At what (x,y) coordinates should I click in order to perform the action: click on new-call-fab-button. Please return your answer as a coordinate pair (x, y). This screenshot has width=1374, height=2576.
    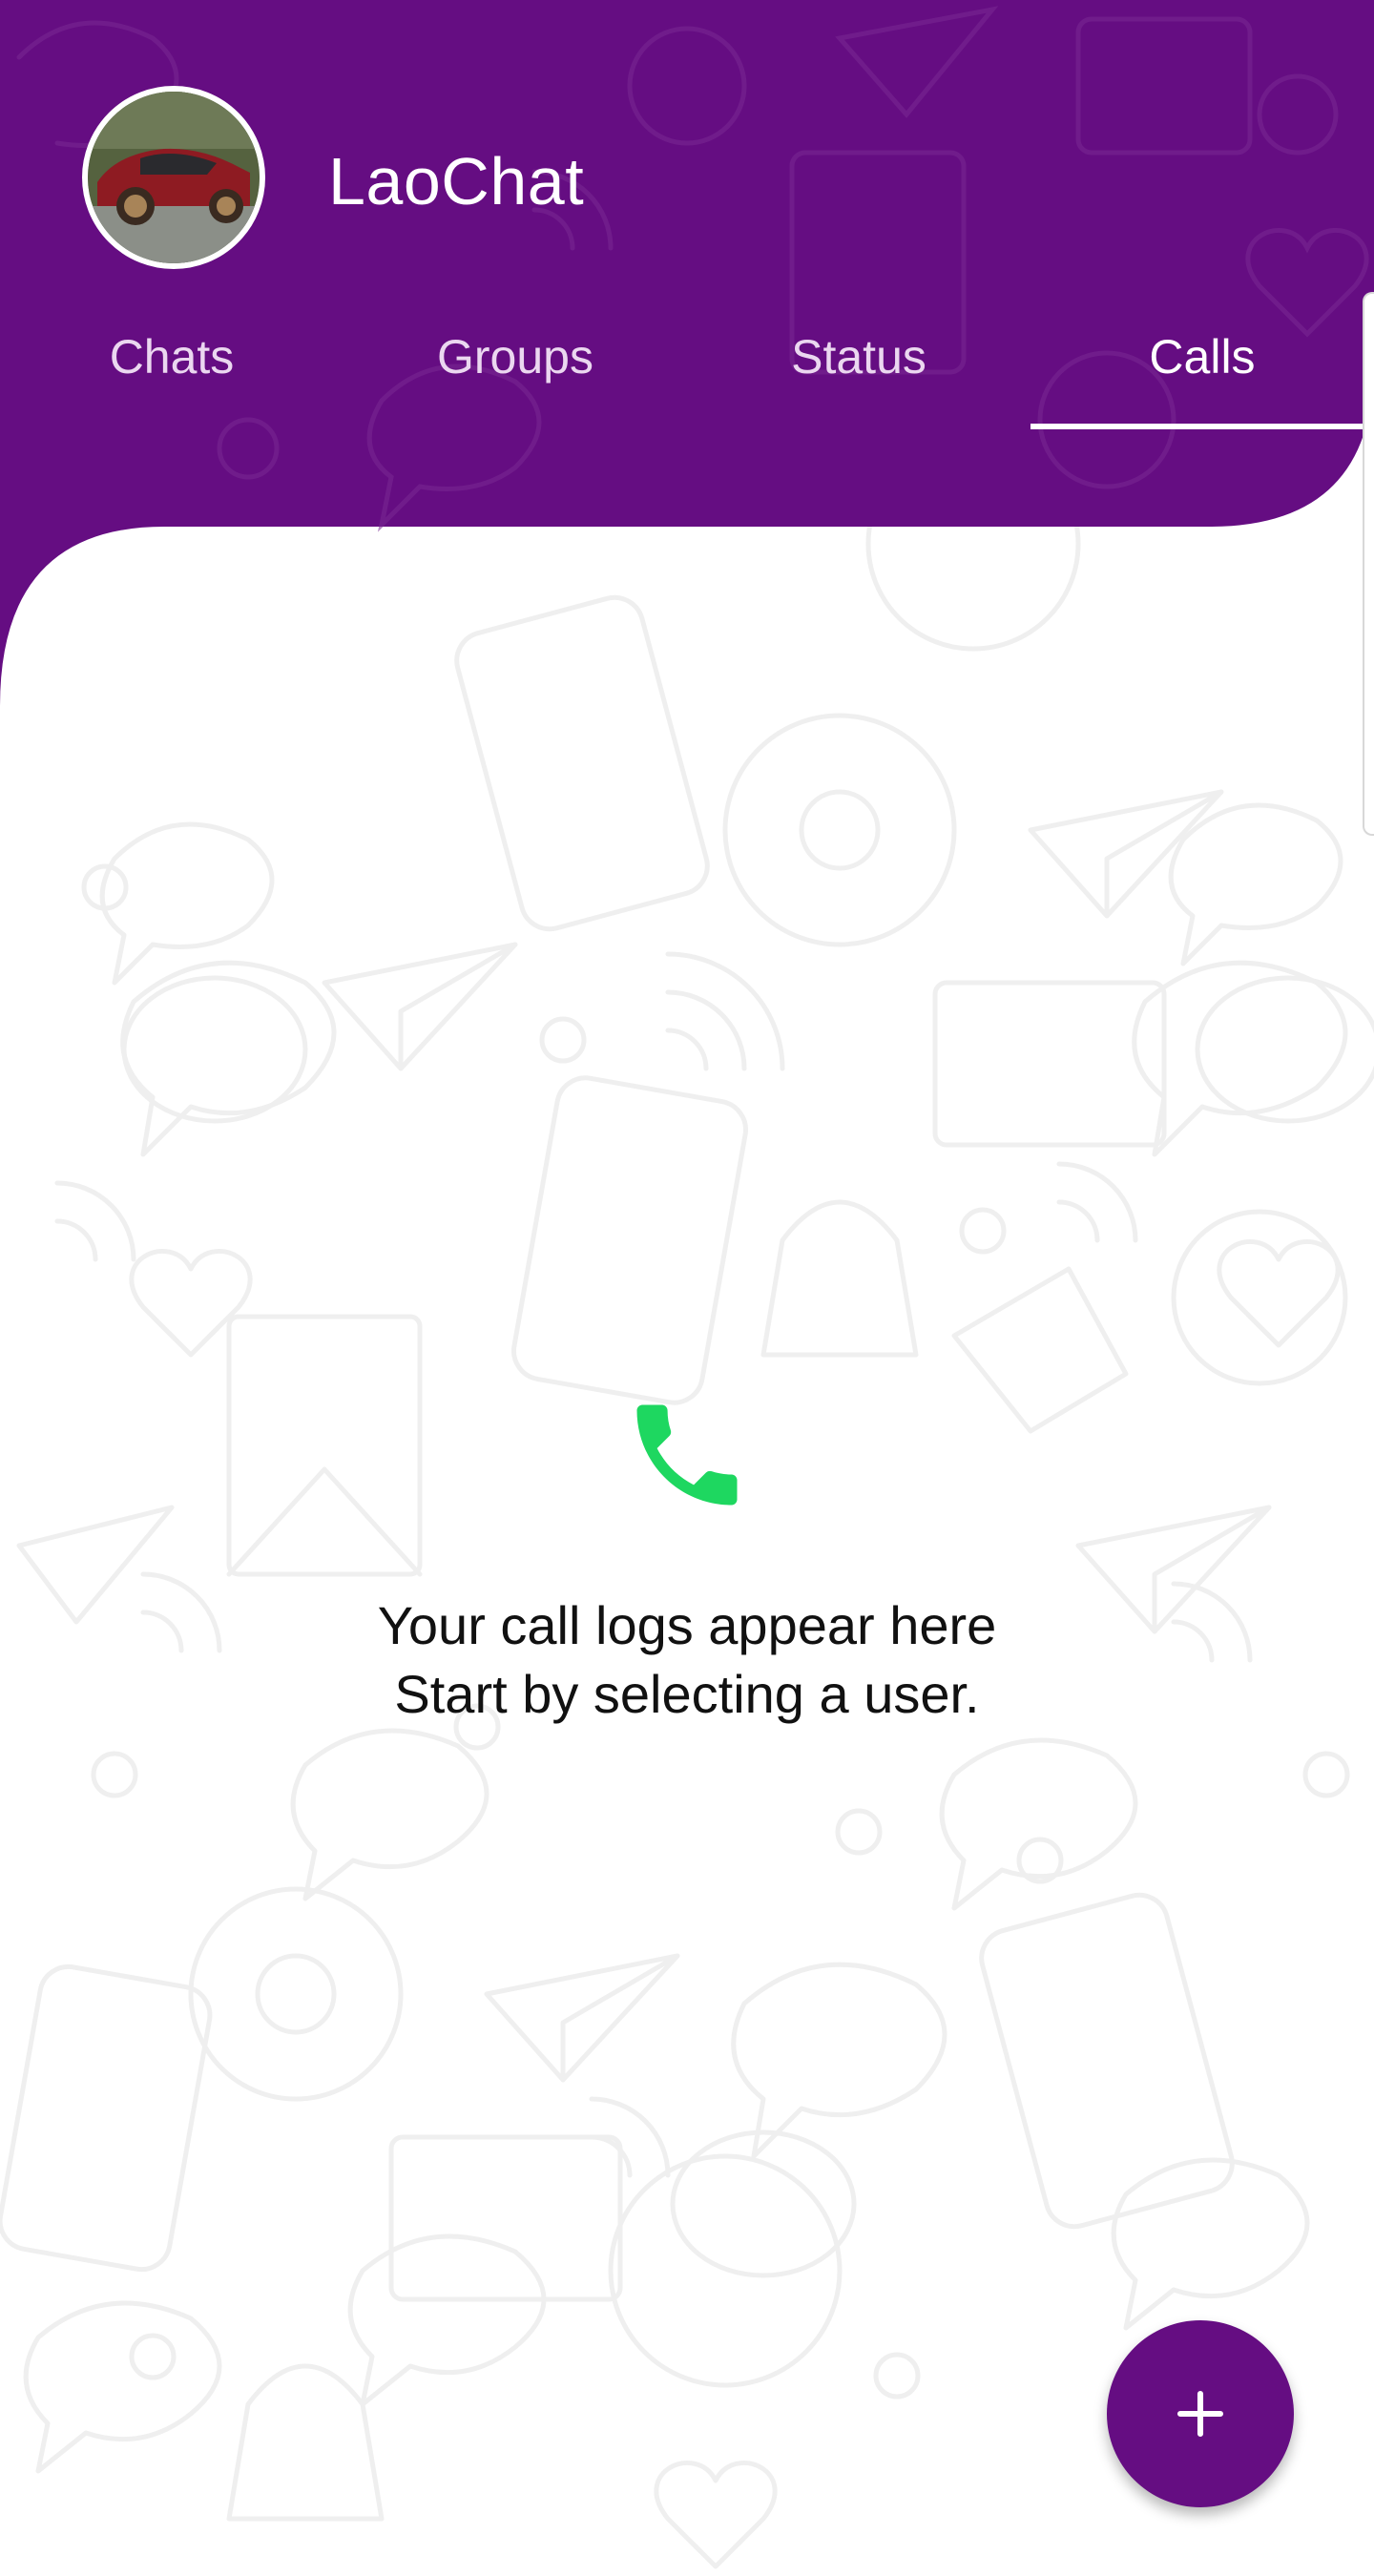
    Looking at the image, I should click on (1200, 2413).